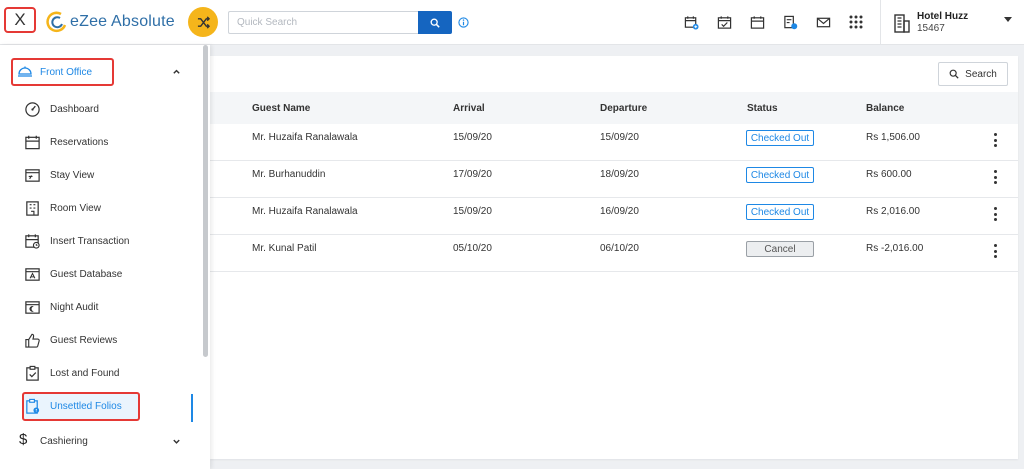  Describe the element at coordinates (981, 74) in the screenshot. I see `search-button-label: Search` at that location.